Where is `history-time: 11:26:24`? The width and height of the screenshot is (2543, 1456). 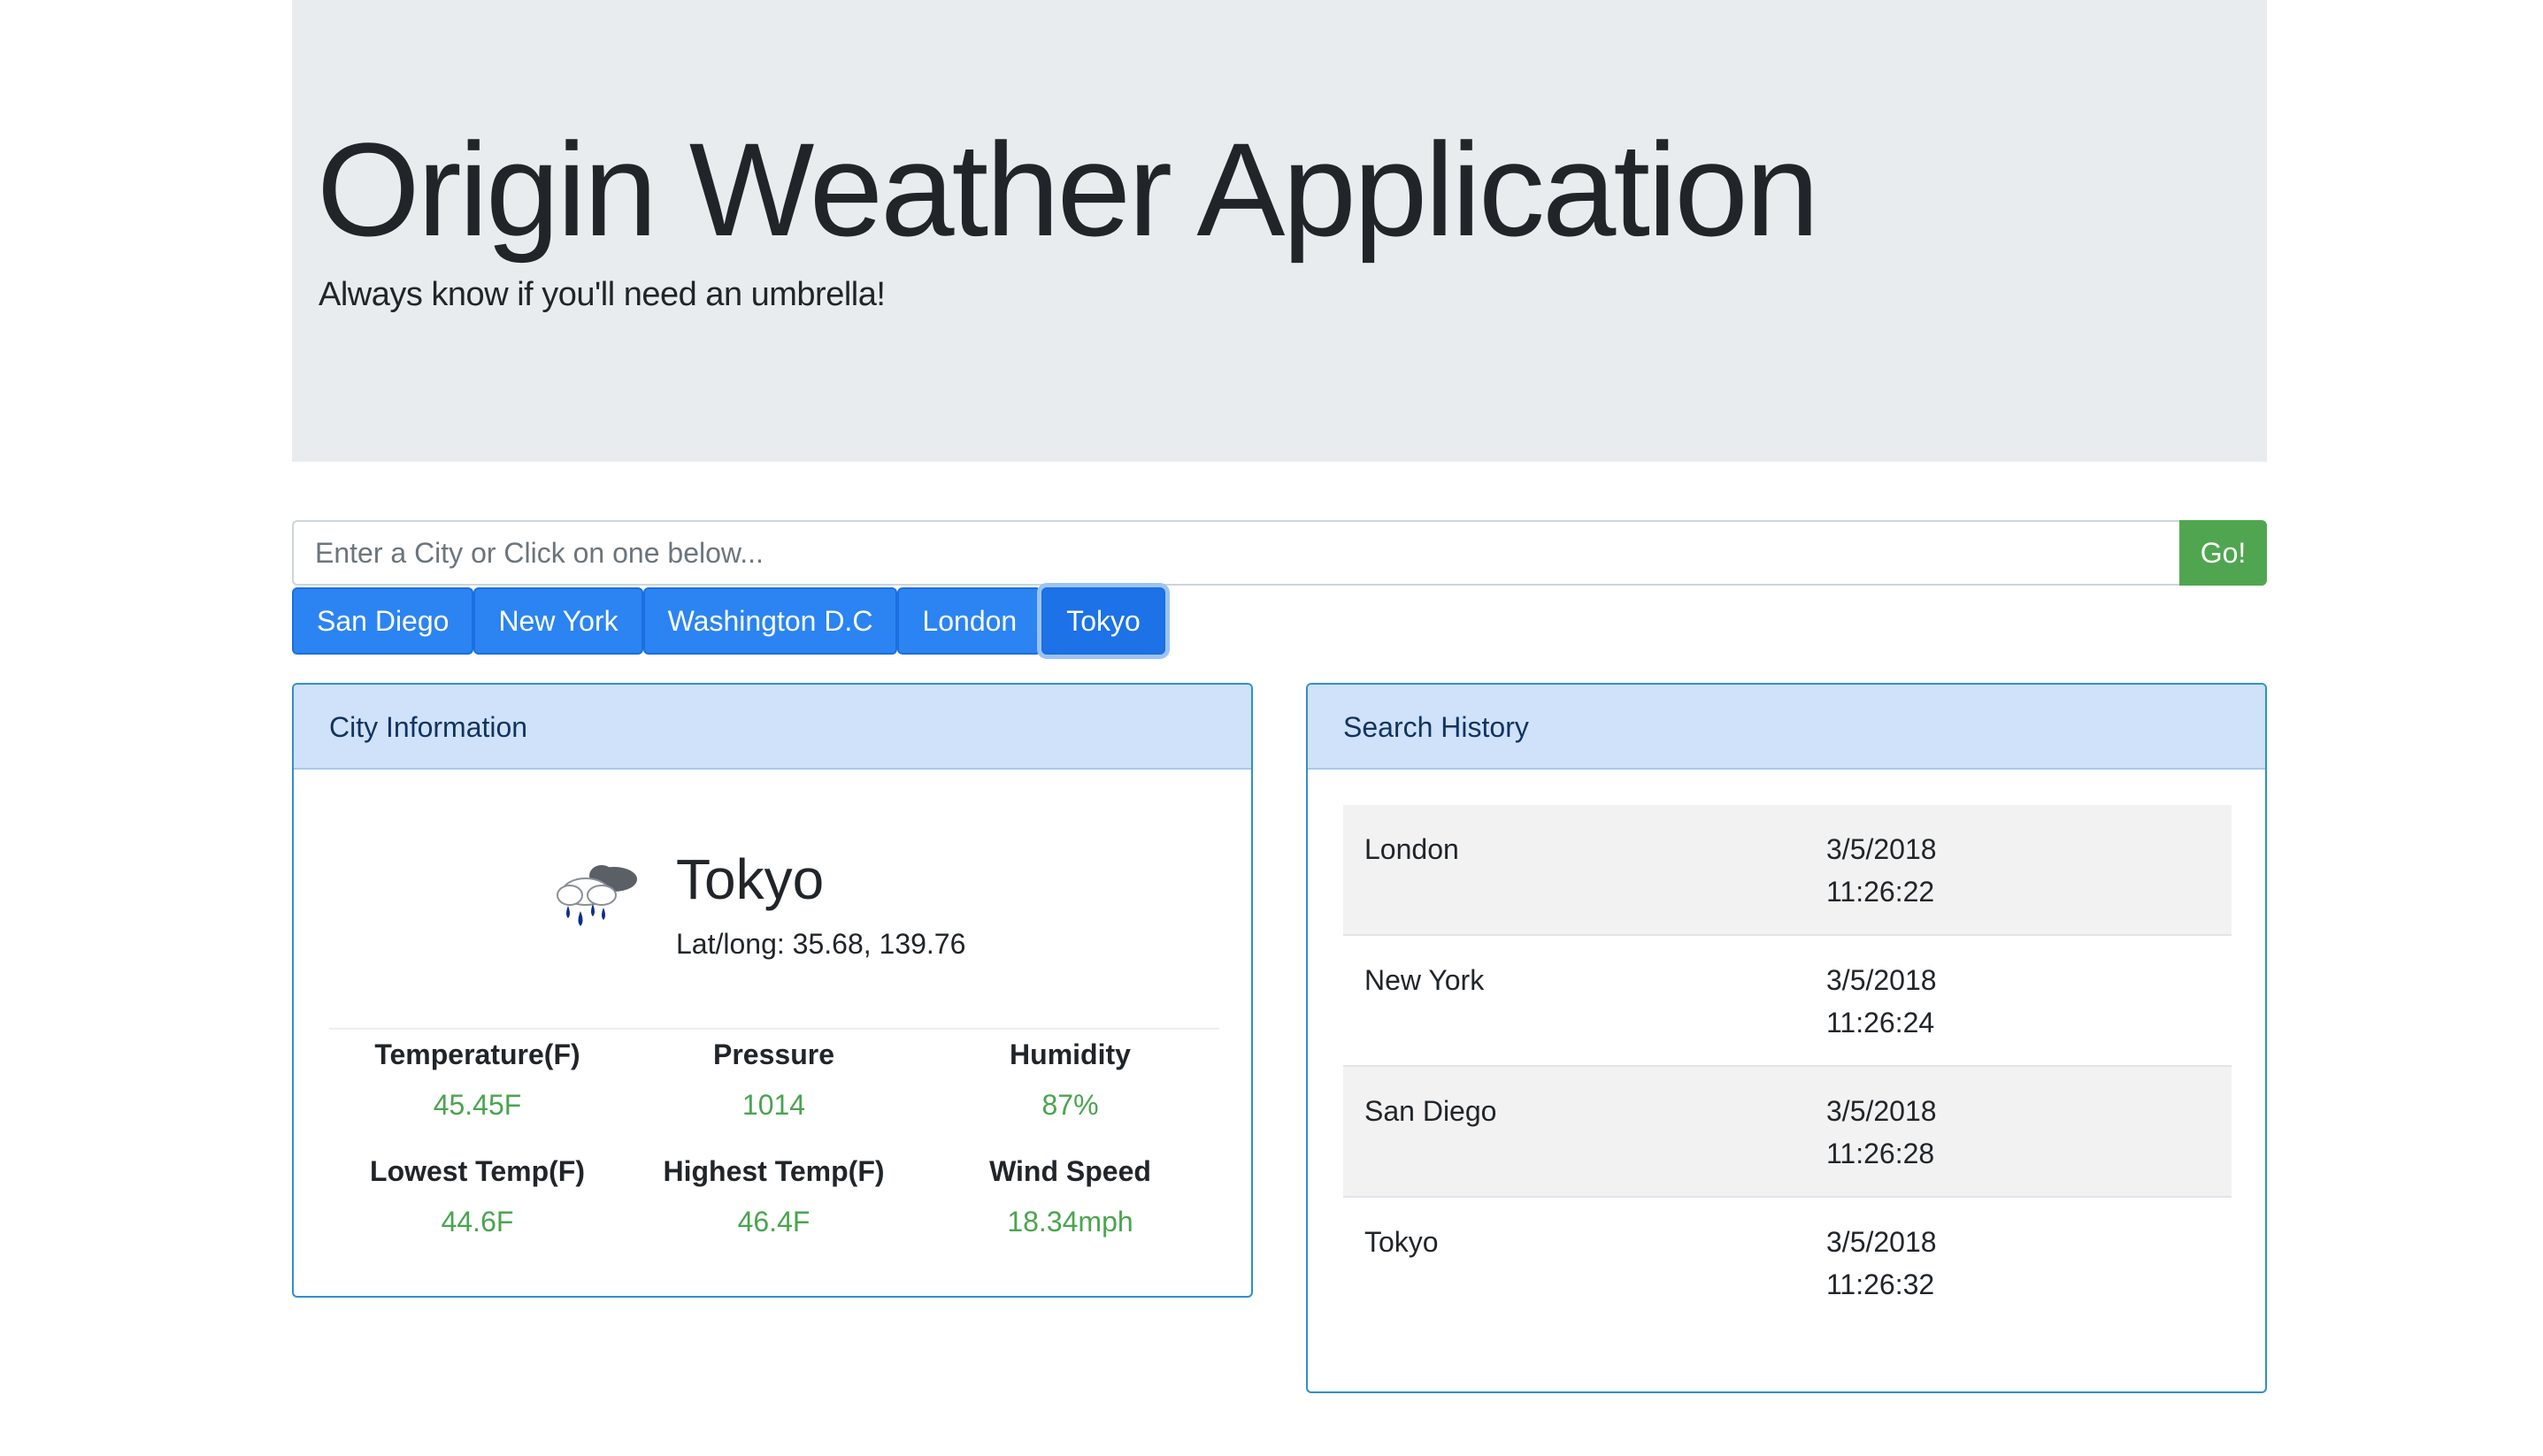
history-time: 11:26:24 is located at coordinates (1880, 1022).